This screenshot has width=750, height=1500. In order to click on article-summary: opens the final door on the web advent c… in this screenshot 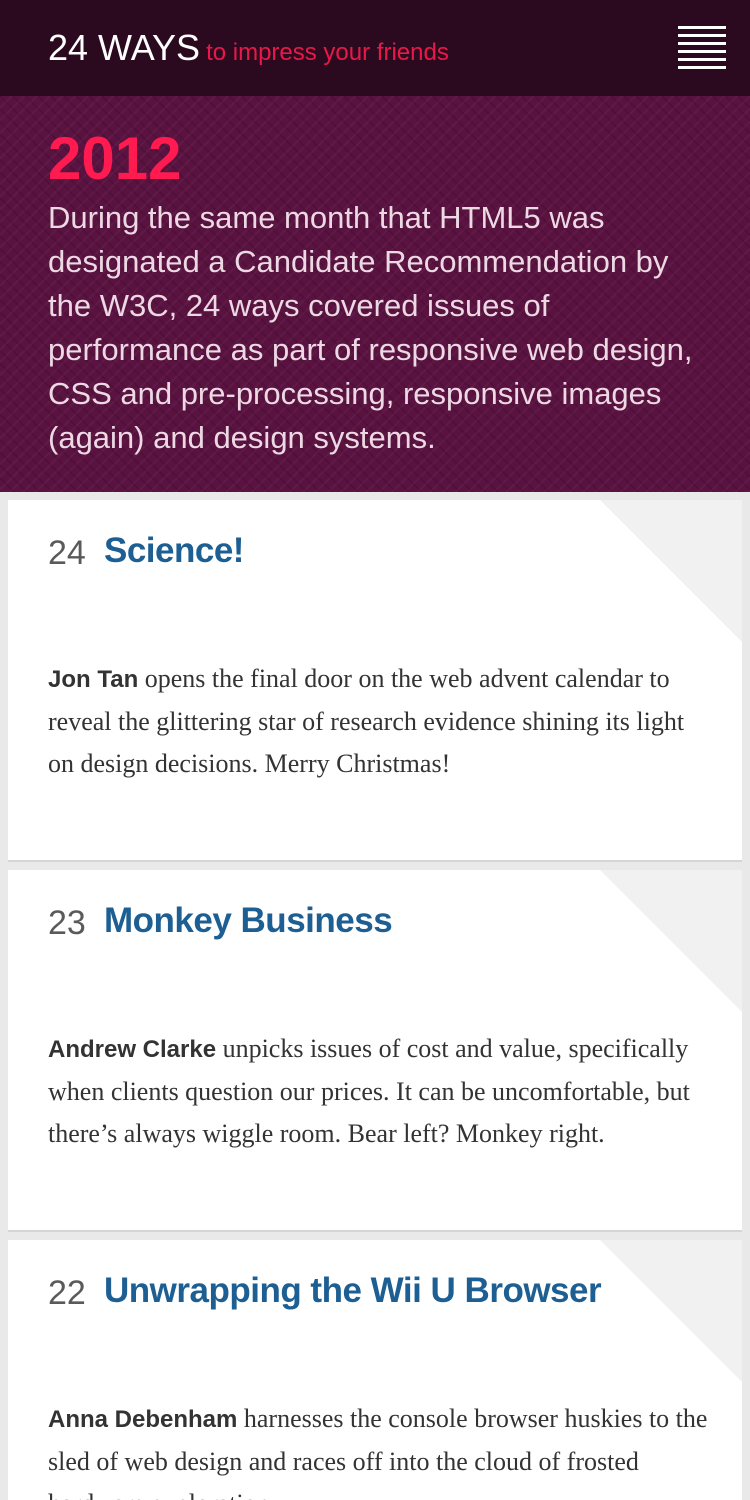, I will do `click(366, 721)`.